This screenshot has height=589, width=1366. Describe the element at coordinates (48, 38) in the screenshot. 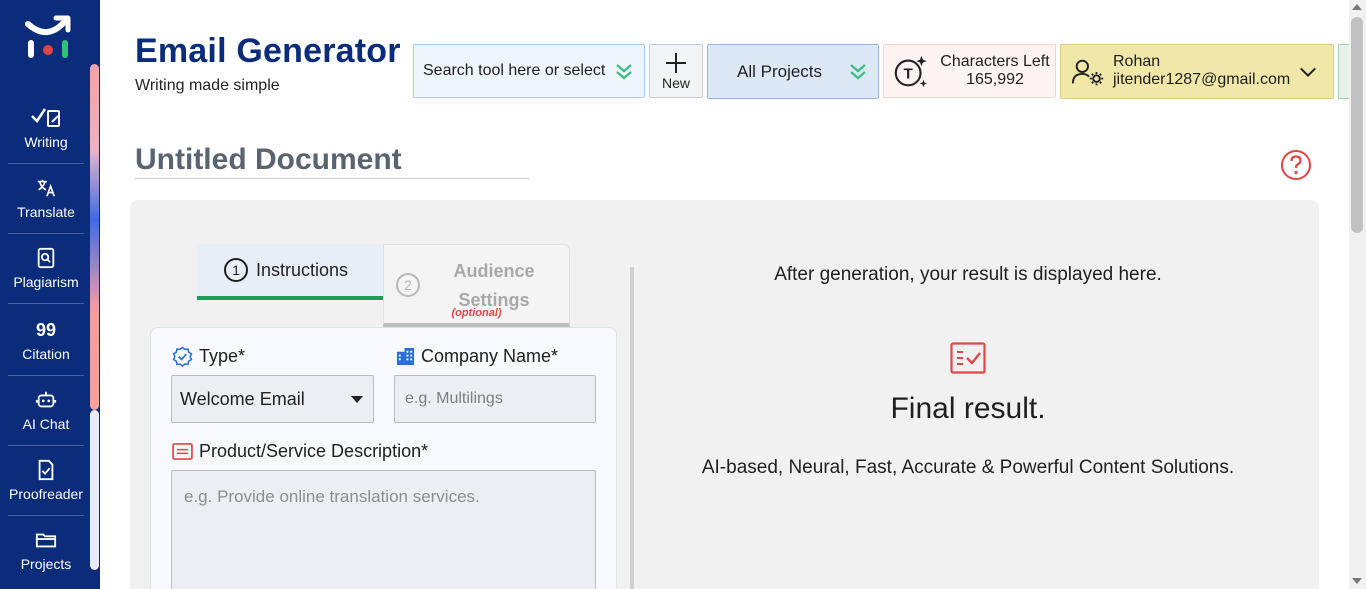

I see `app-logo` at that location.